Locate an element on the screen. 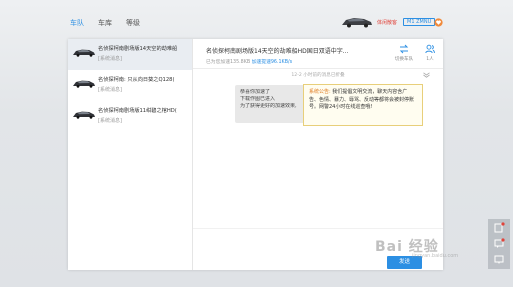 Image resolution: width=513 pixels, height=287 pixels. conversation-title: 名侦探柯南剧场版14天空的劫难船 is located at coordinates (138, 49).